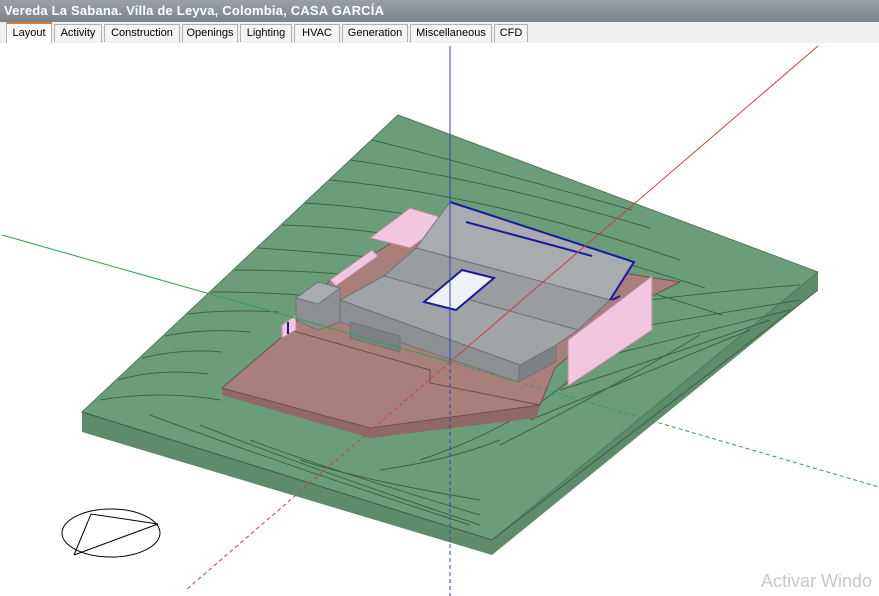 This screenshot has height=596, width=879. Describe the element at coordinates (375, 33) in the screenshot. I see `tab-generation: Generation` at that location.